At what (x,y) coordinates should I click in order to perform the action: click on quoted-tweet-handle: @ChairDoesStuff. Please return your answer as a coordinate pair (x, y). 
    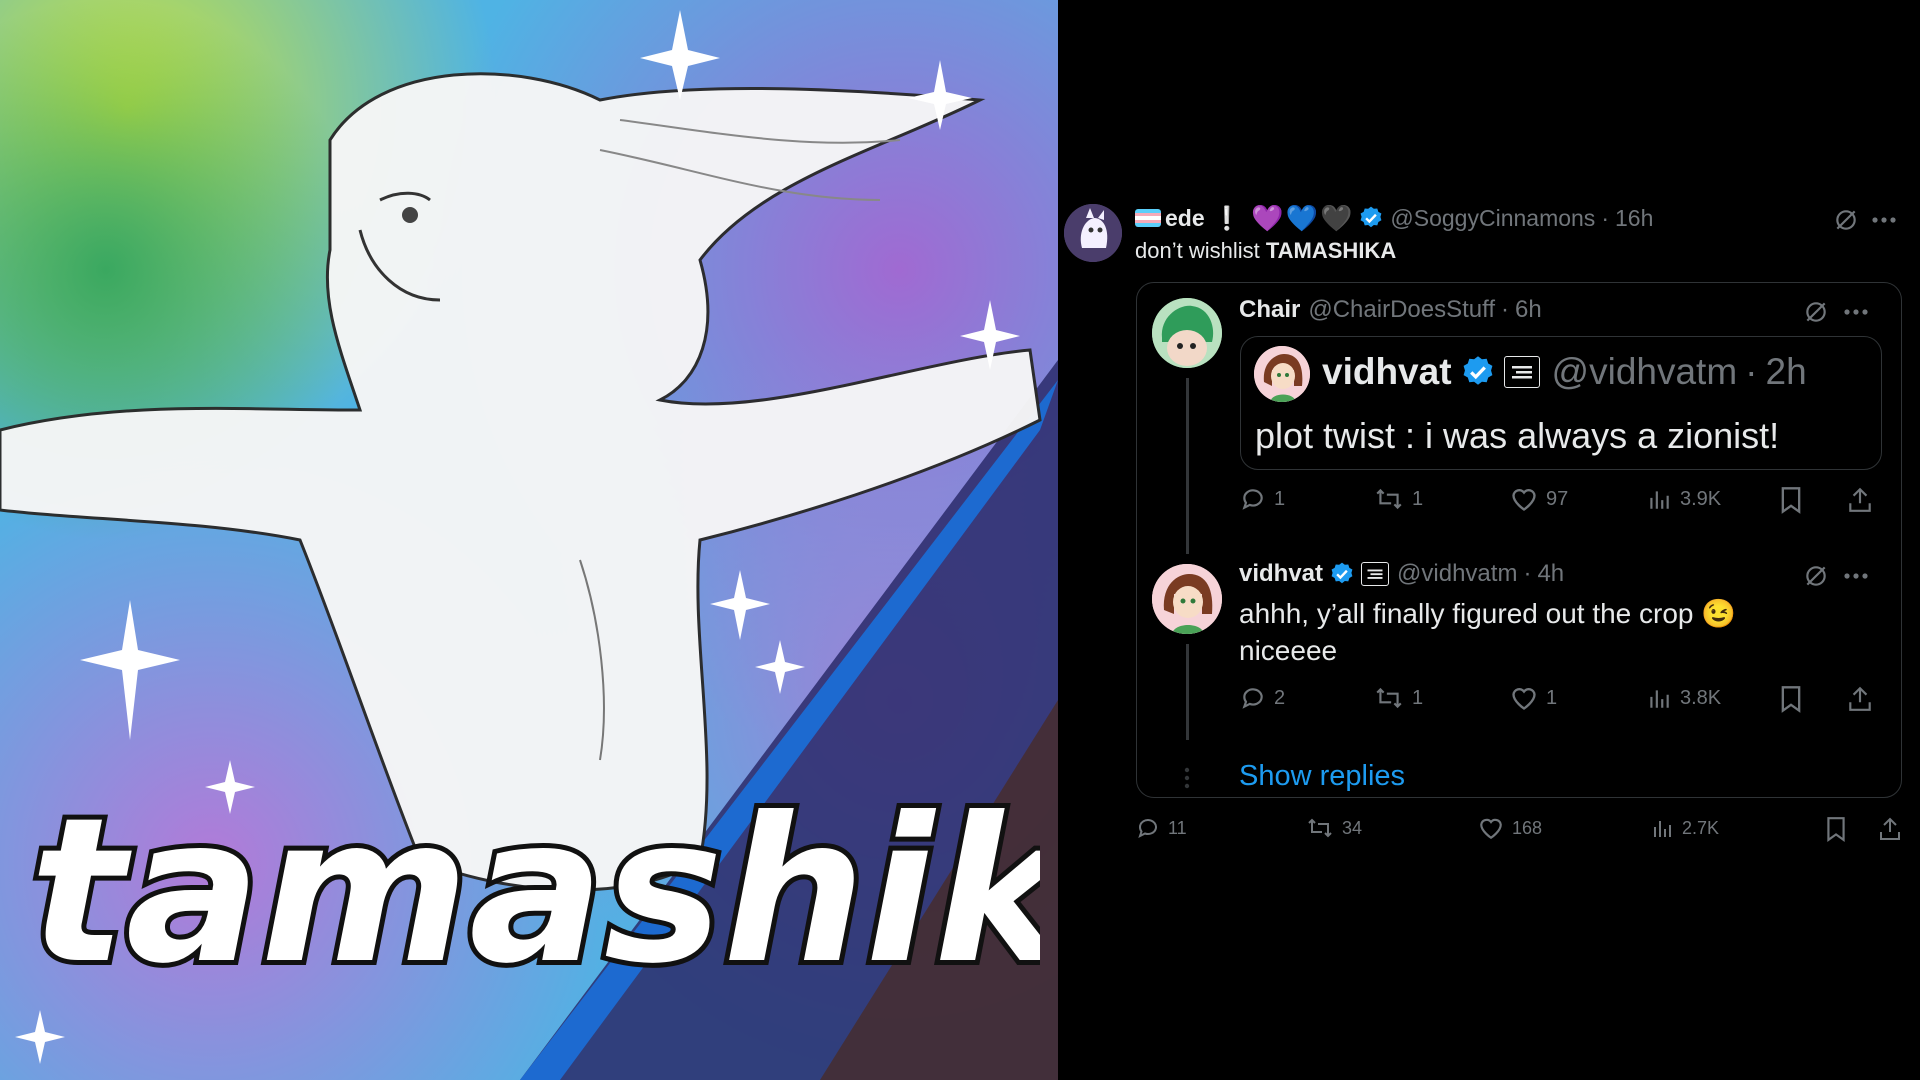
    Looking at the image, I should click on (1401, 310).